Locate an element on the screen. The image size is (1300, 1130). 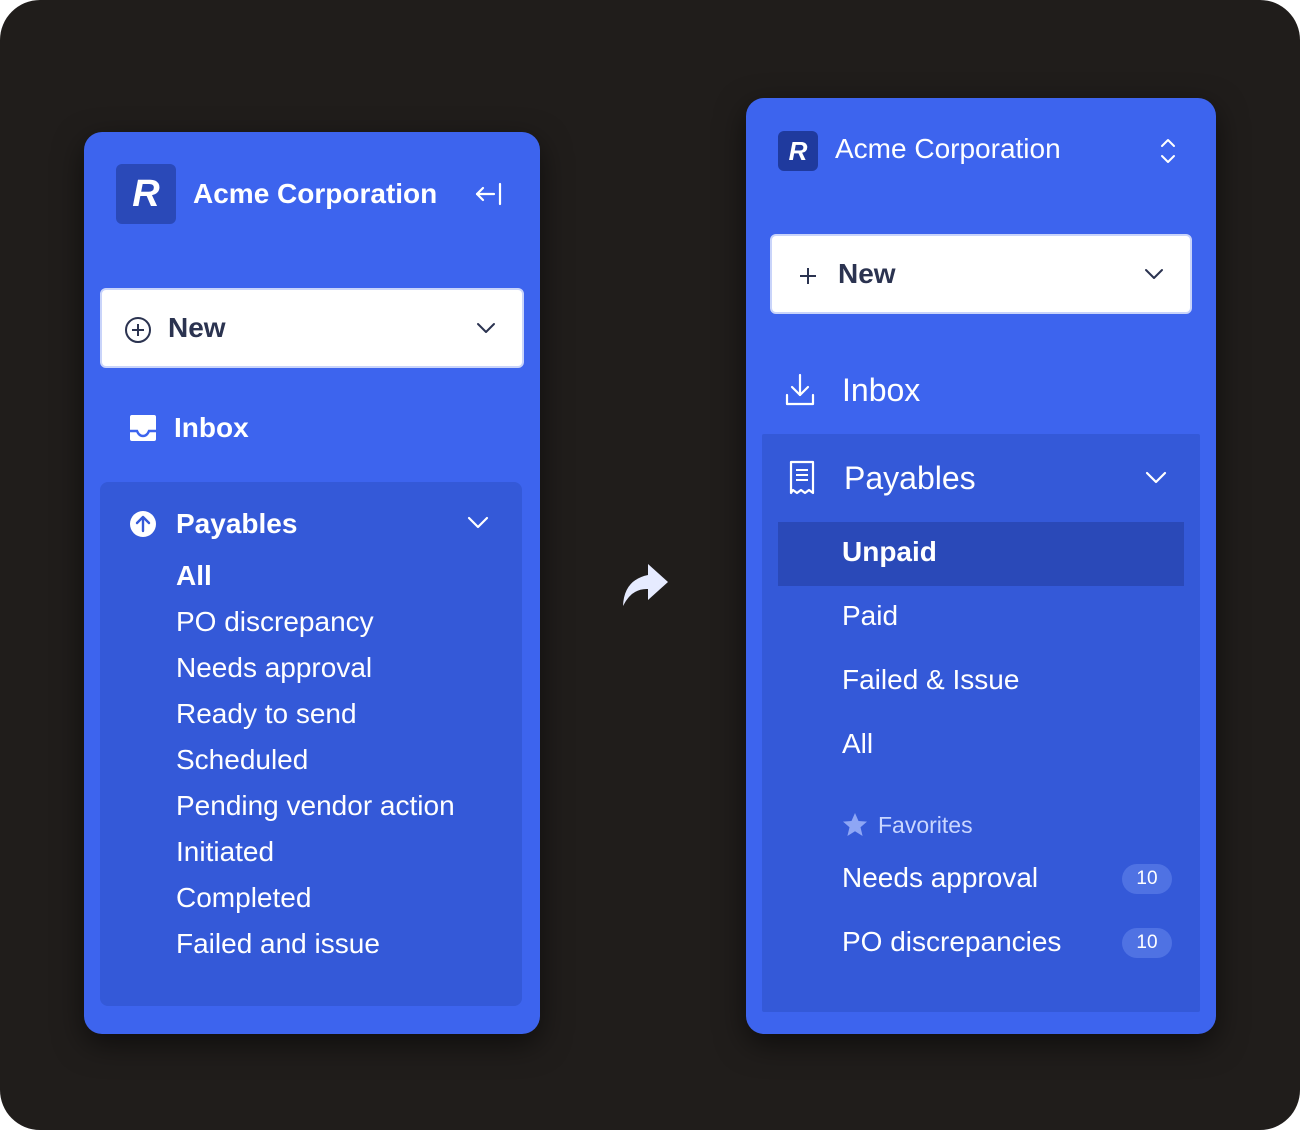
collapse-left-icon is located at coordinates (489, 194).